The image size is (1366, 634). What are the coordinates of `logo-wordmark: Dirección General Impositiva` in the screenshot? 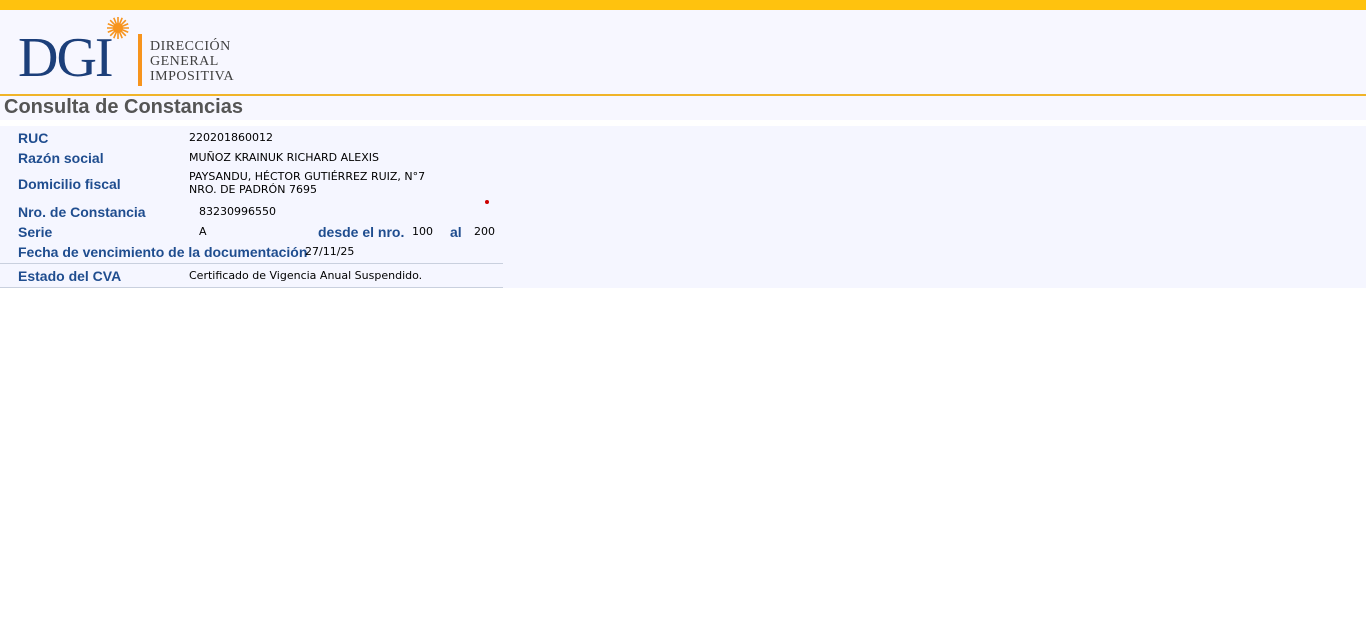 It's located at (192, 61).